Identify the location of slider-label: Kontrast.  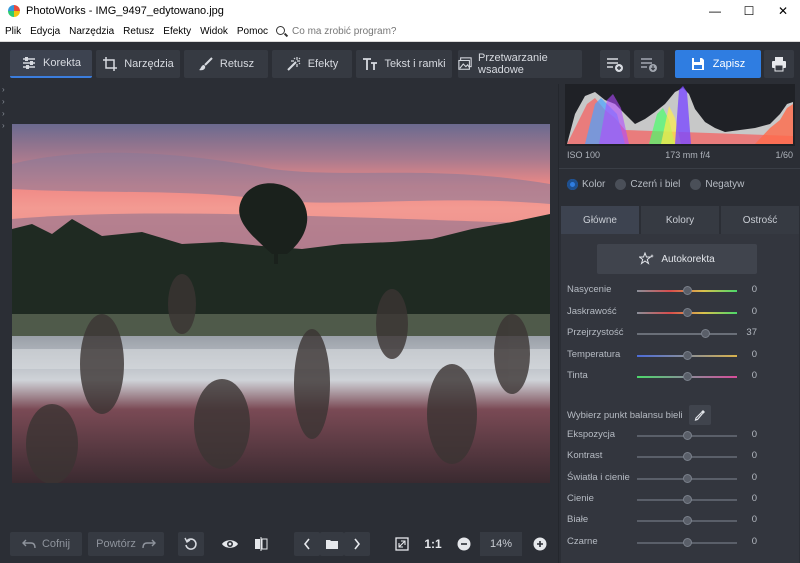
(585, 456).